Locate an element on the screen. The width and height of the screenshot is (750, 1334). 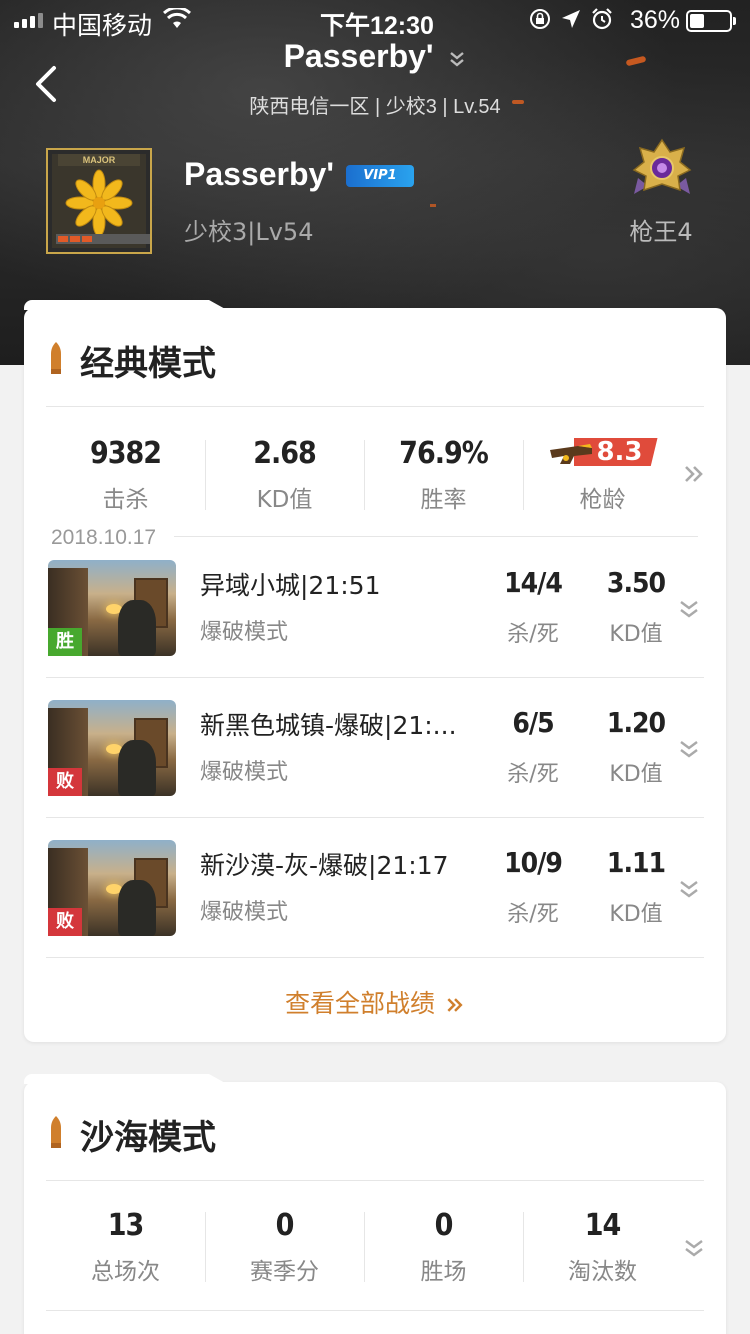
stat-value: 2.68 is located at coordinates (285, 453).